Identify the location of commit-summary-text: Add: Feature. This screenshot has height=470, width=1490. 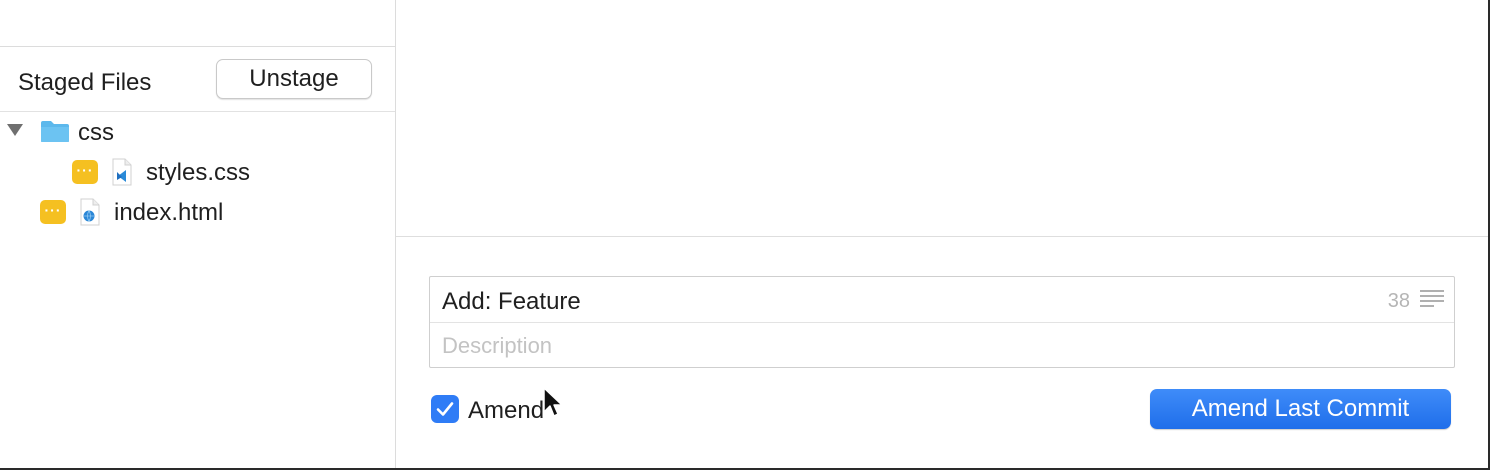
(511, 302).